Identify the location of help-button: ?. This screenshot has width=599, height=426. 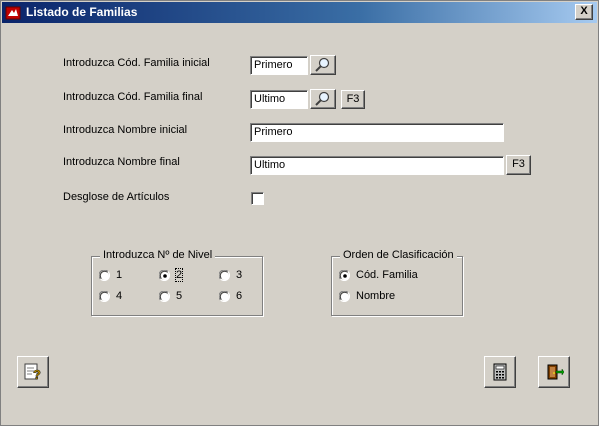
(33, 372).